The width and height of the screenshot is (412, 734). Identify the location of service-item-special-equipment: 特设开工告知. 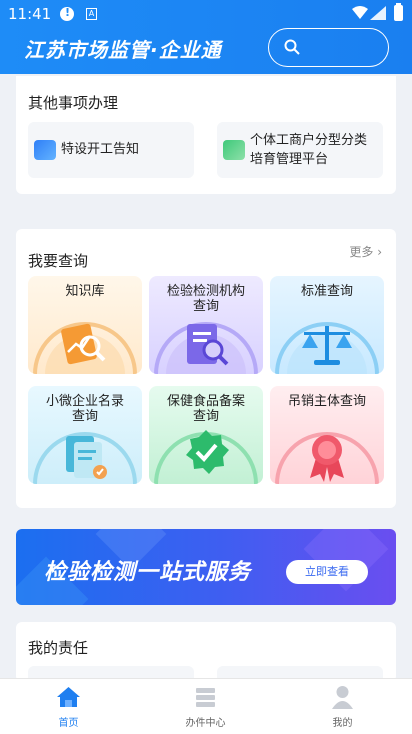
(111, 150).